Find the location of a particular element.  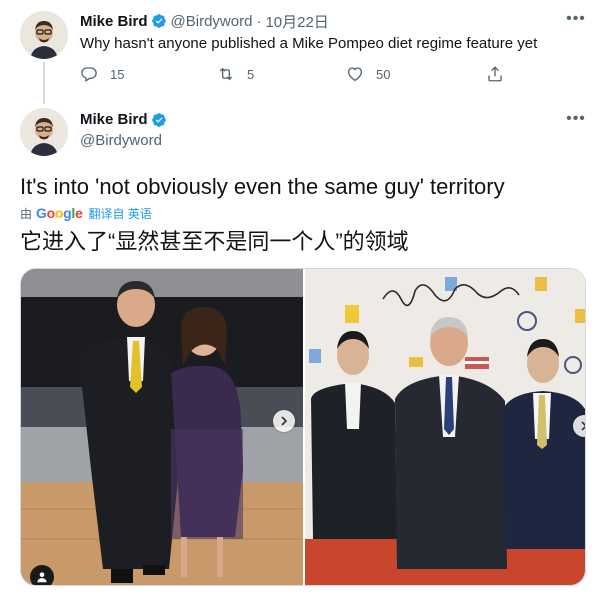

heart-icon is located at coordinates (355, 74).